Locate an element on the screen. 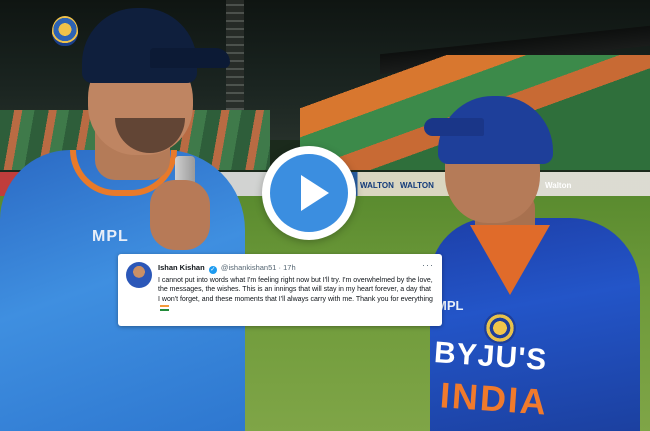  avatar is located at coordinates (139, 275).